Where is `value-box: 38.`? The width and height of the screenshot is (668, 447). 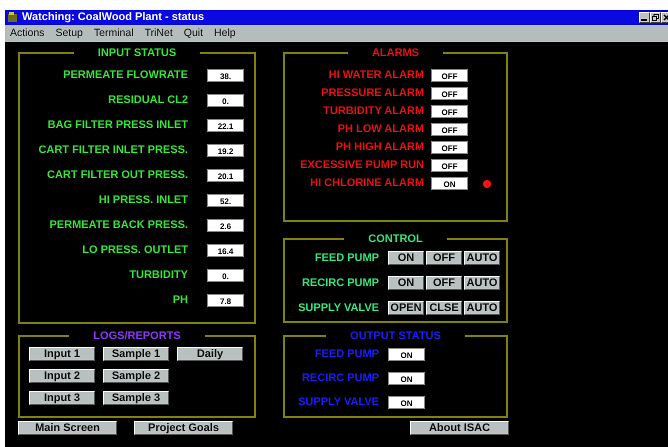
value-box: 38. is located at coordinates (225, 75).